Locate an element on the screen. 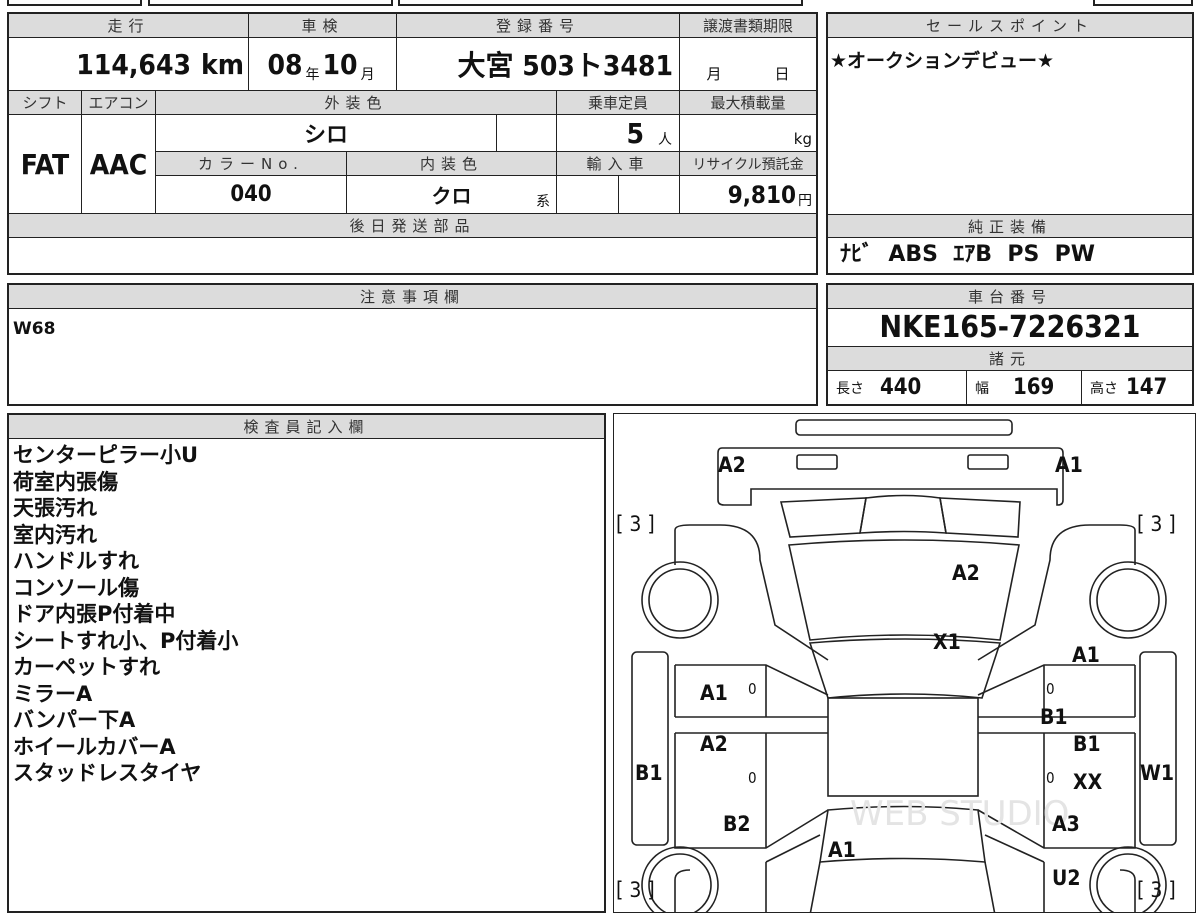  headlight-right-shape is located at coordinates (987, 461).